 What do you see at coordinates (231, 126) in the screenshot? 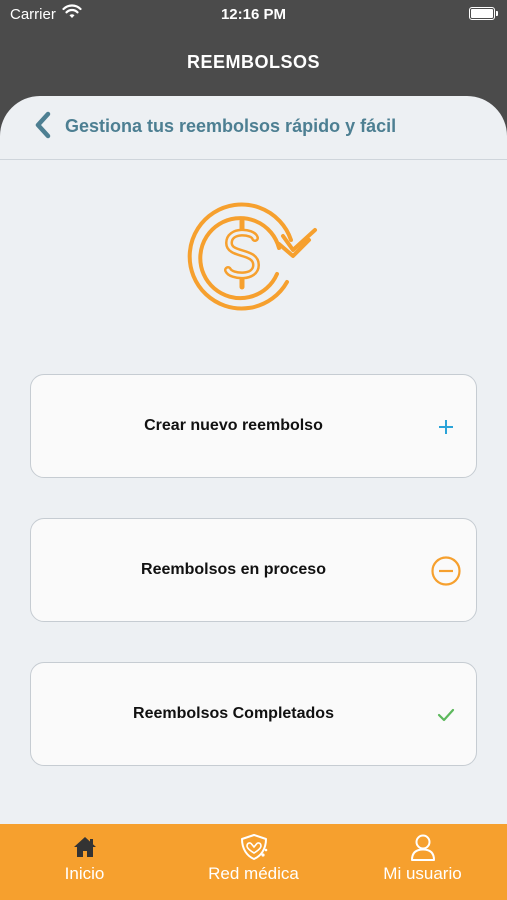
I see `sub-header-title: Gestiona tus reembolsos rápido y fácil` at bounding box center [231, 126].